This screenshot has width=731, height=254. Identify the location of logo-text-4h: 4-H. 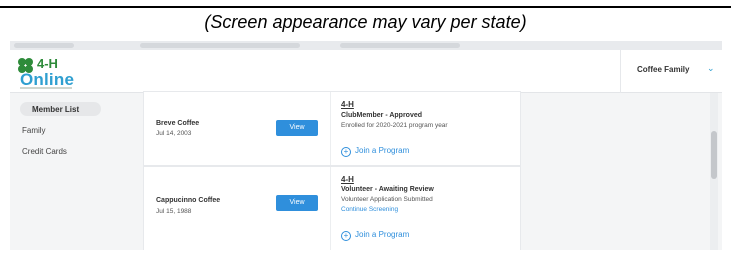
(47, 63).